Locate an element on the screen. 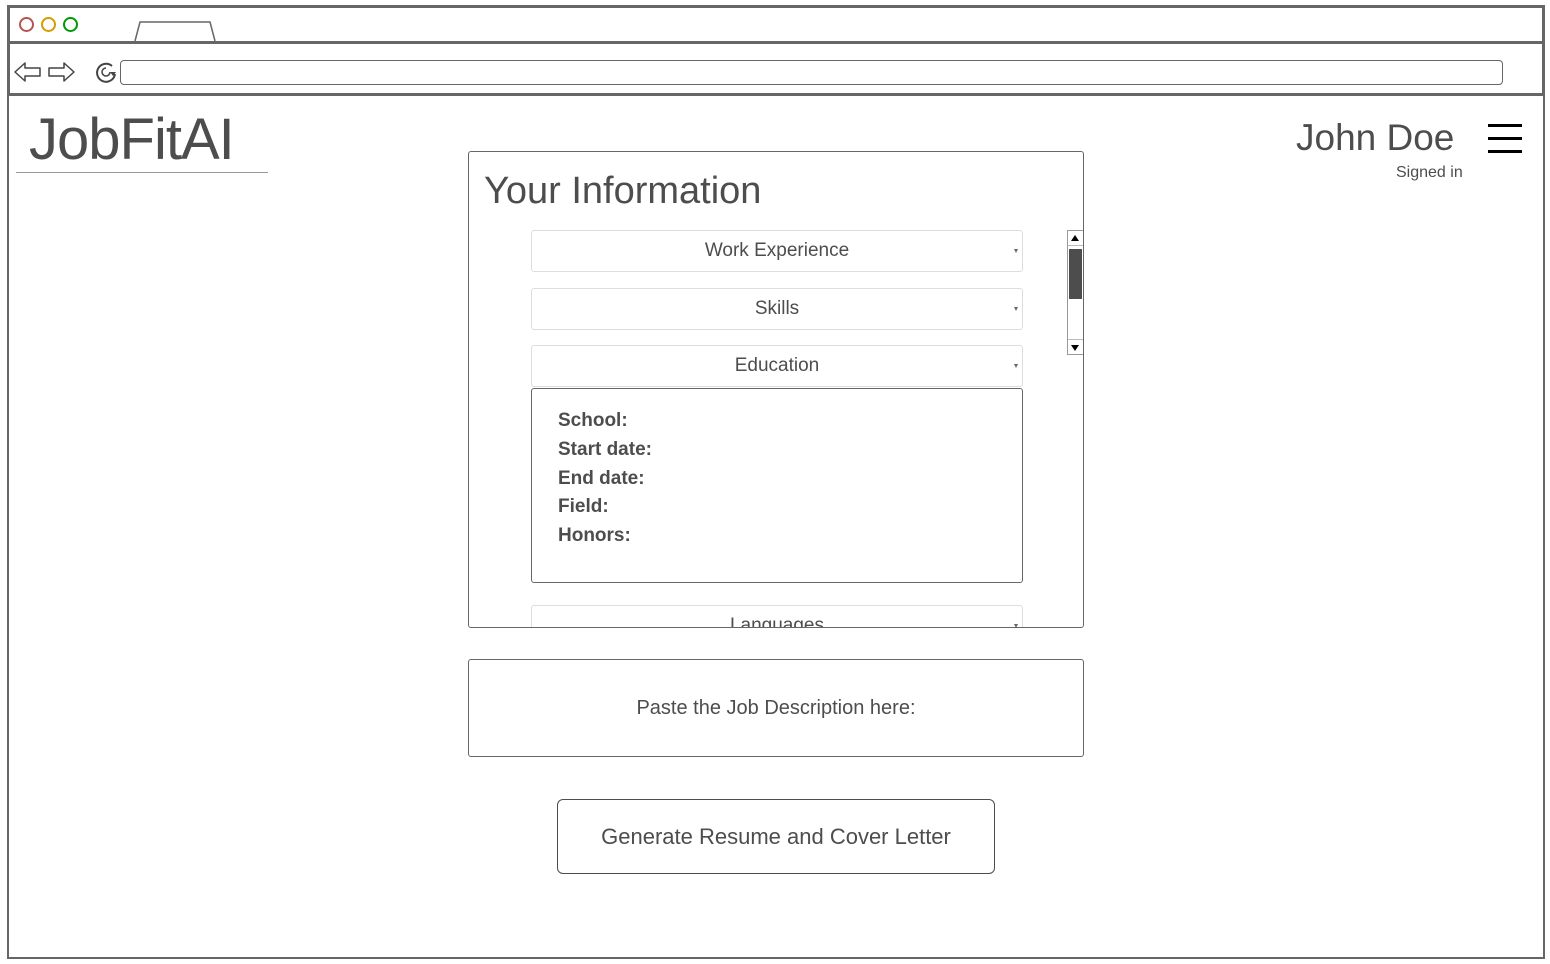  work-experience-dropdown: Work Experience is located at coordinates (777, 251).